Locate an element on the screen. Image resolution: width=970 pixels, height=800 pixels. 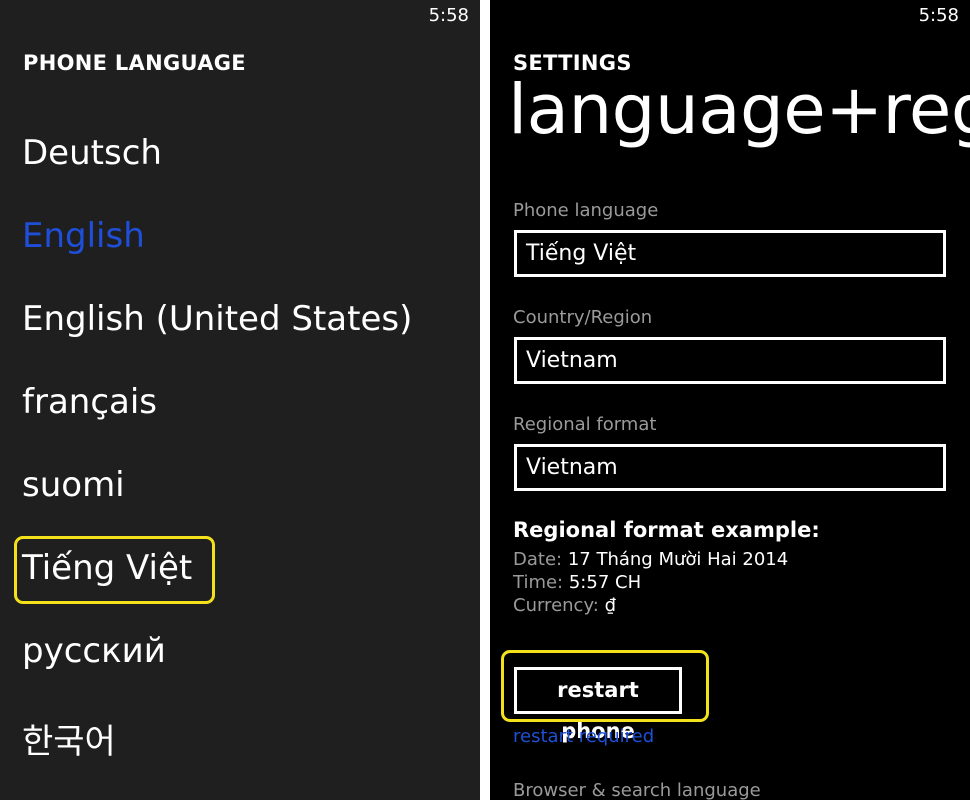
restart-required-note: restart required is located at coordinates (584, 736).